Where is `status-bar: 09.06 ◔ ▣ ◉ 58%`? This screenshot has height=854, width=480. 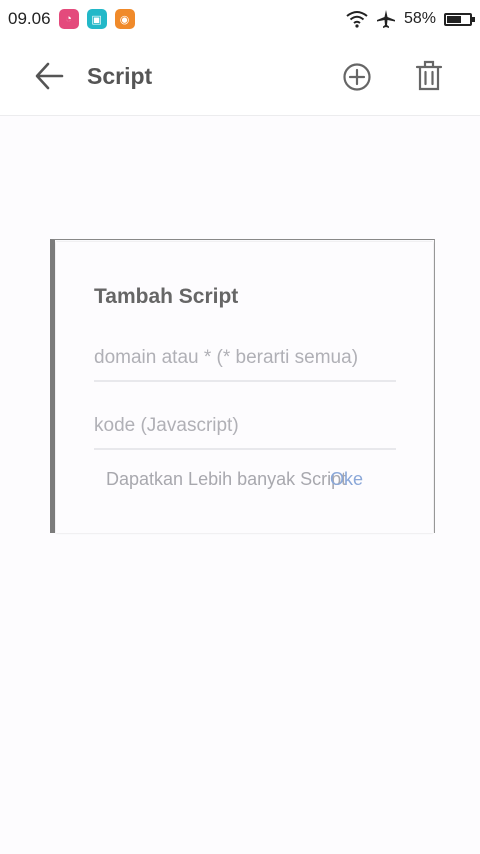 status-bar: 09.06 ◔ ▣ ◉ 58% is located at coordinates (240, 19).